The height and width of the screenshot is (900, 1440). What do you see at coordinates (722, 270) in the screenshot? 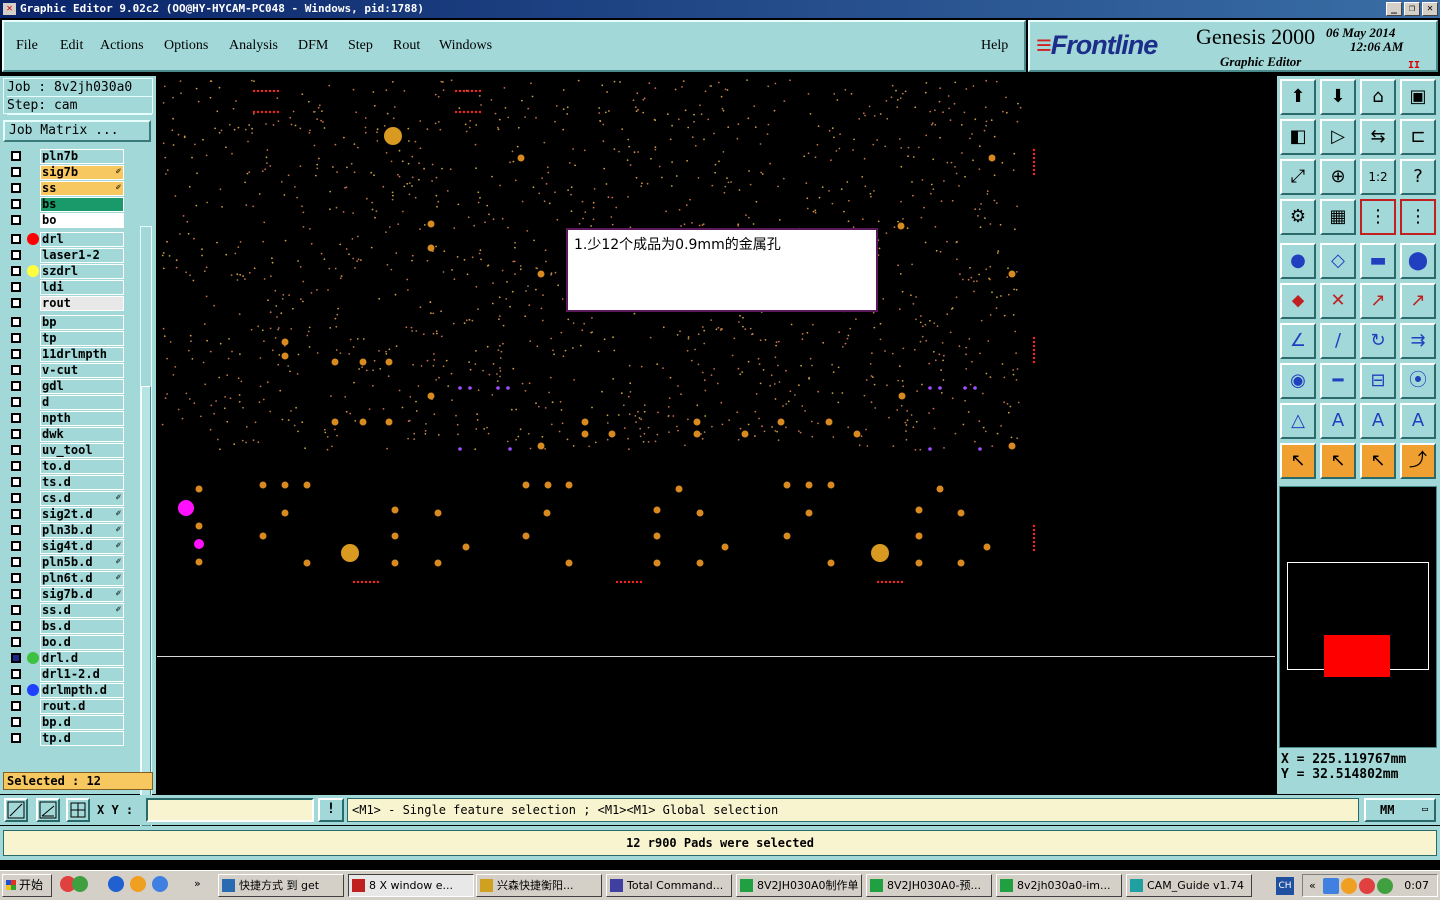
I see `note-popup: 1.少12个成品为0.9mm的金属孔` at bounding box center [722, 270].